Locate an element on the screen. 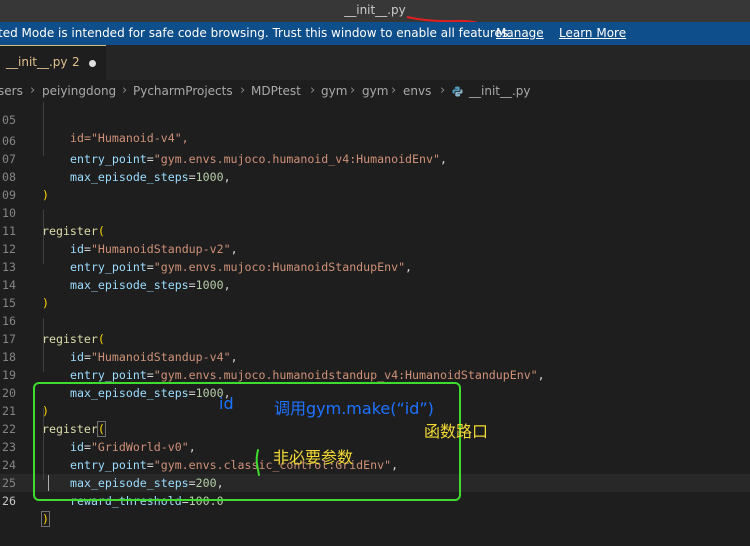  tab-problem-count: 2 is located at coordinates (76, 62).